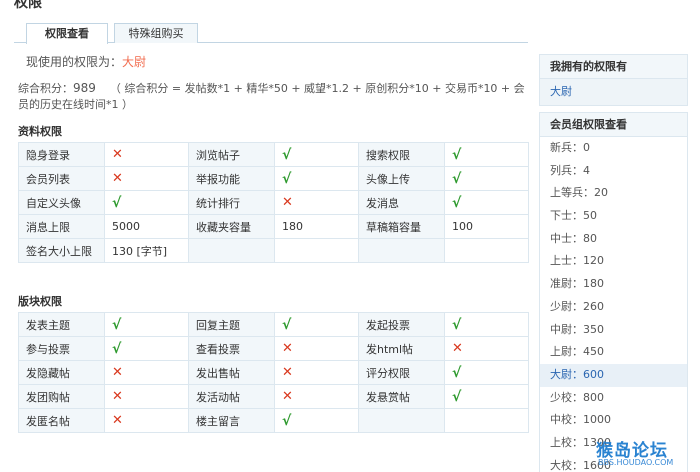  What do you see at coordinates (292, 226) in the screenshot?
I see `permission-value-text: 180` at bounding box center [292, 226].